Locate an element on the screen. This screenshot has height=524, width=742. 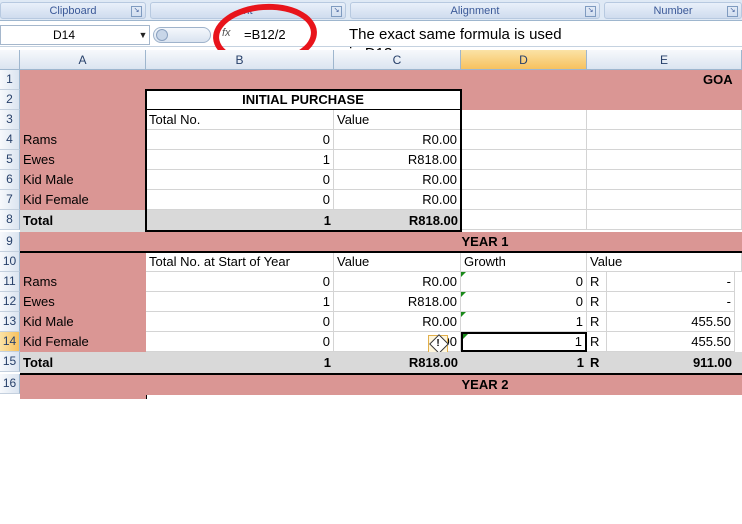
row-header: 12 is located at coordinates (10, 302).